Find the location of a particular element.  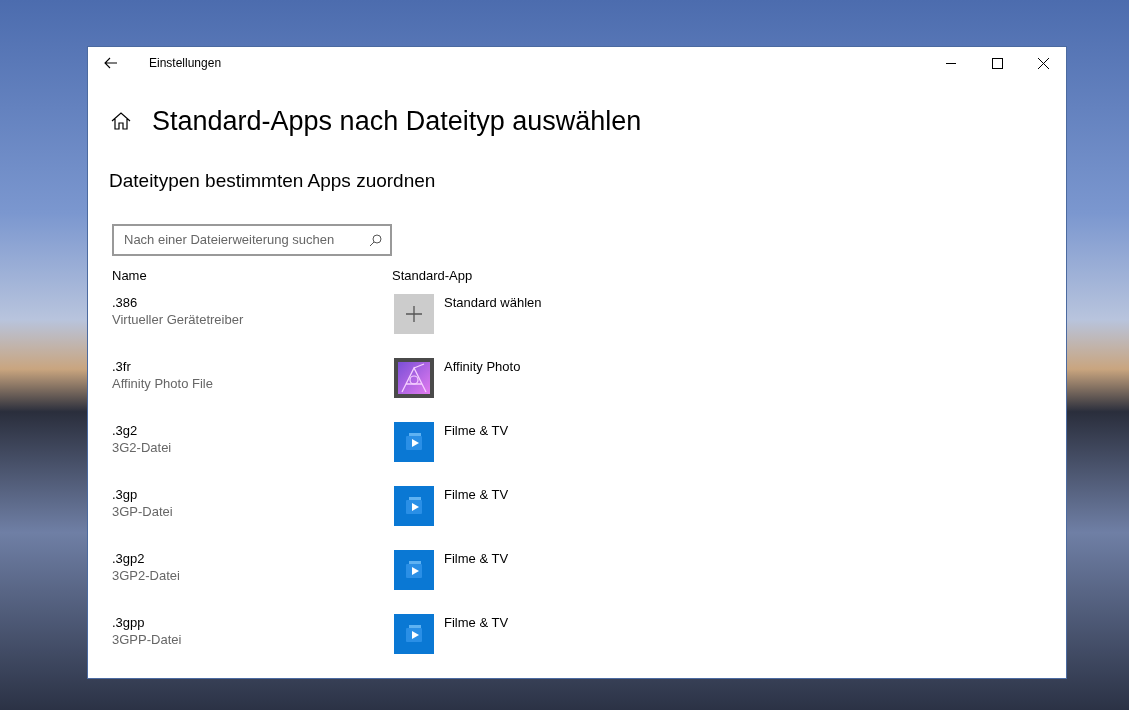

file-extension: .386 is located at coordinates (125, 302).